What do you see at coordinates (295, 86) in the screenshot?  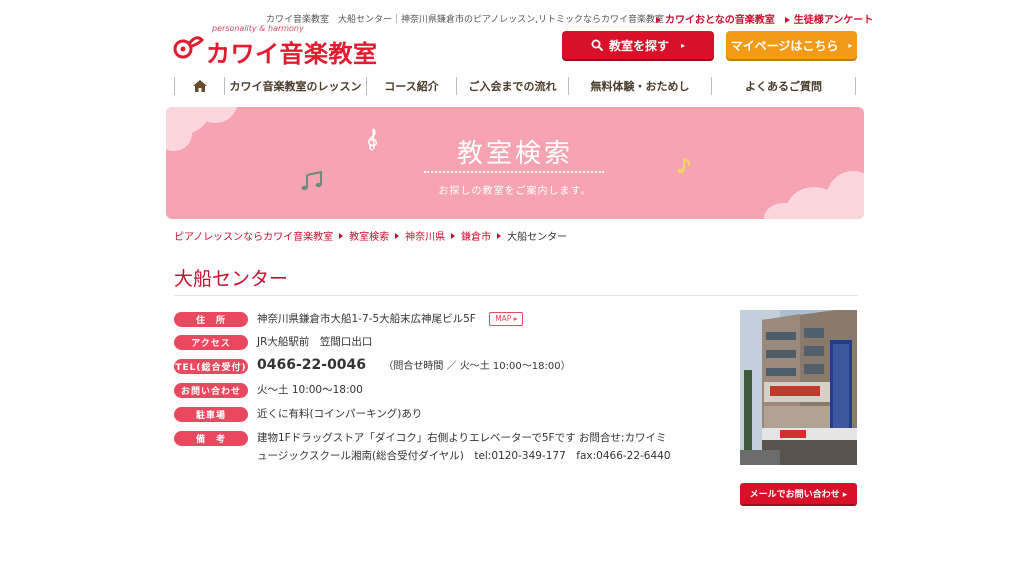 I see `nav-lessons: カワイ音楽教室のレッスン` at bounding box center [295, 86].